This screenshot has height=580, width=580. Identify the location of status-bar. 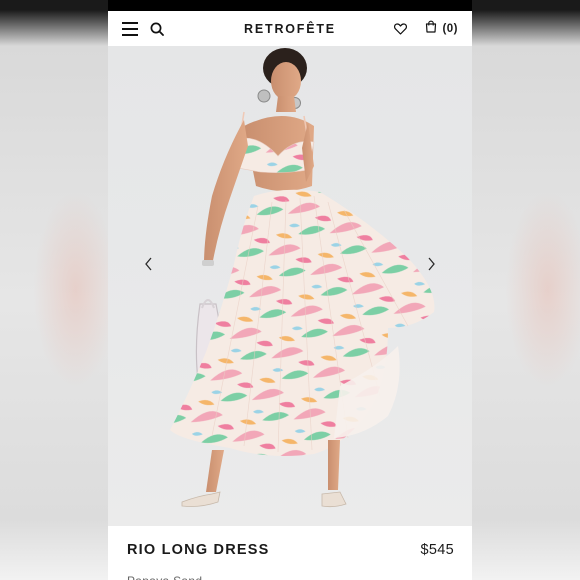
(290, 5).